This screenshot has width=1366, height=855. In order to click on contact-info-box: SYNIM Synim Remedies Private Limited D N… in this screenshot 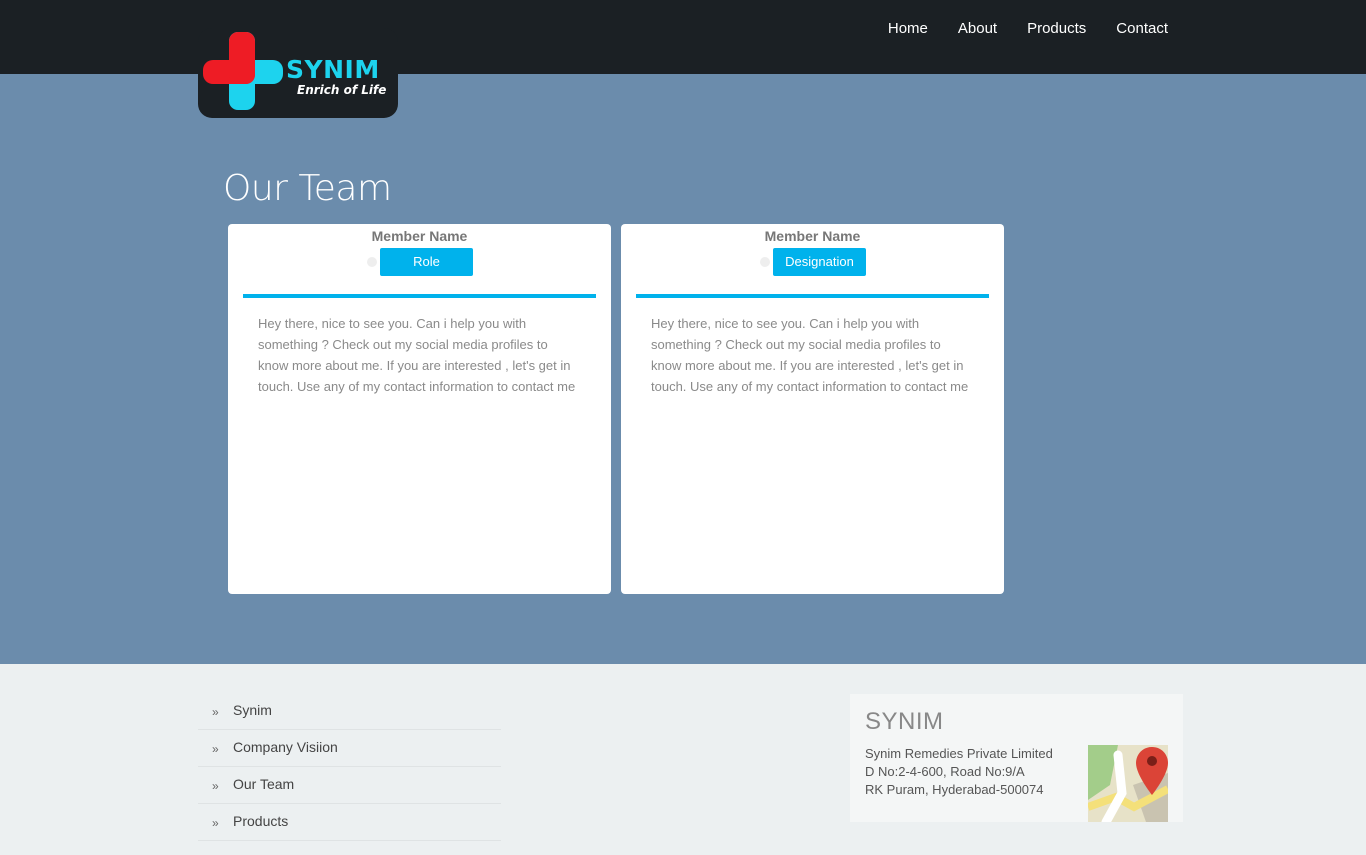, I will do `click(1016, 758)`.